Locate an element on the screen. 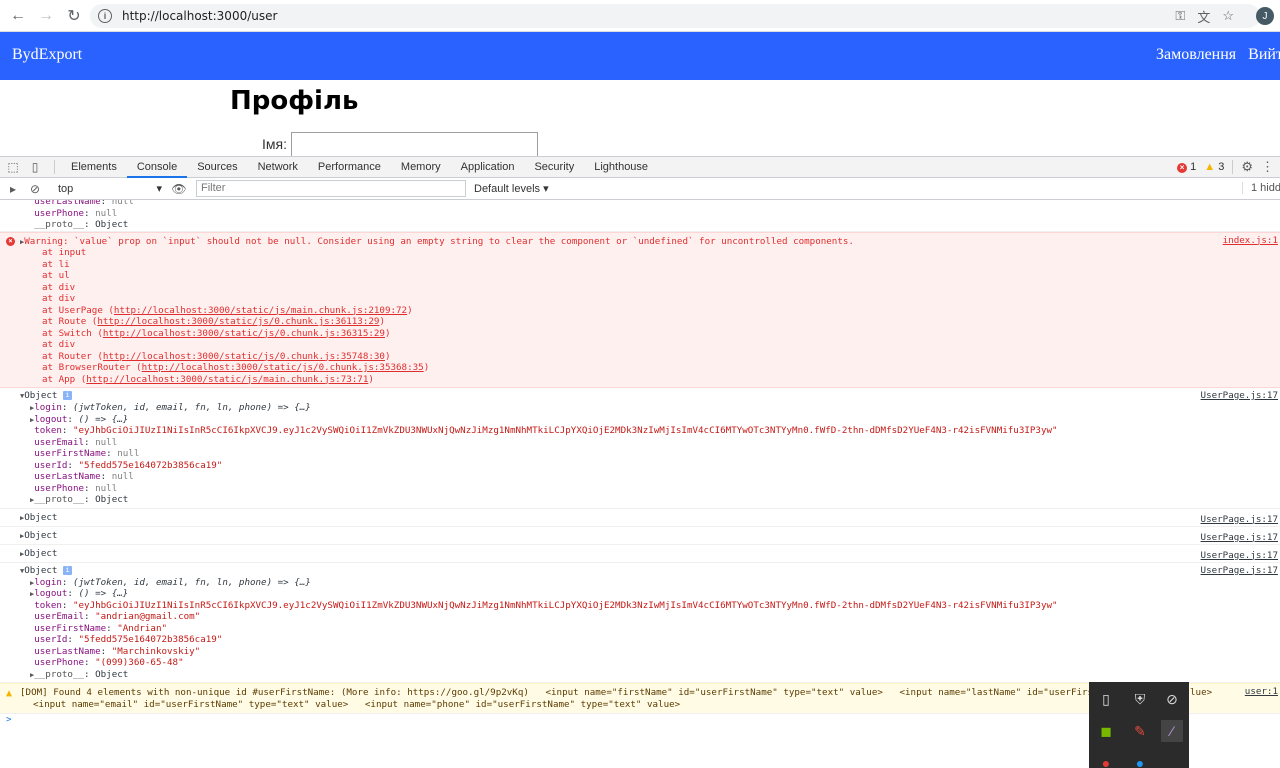 This screenshot has height=768, width=1280. security-shield-icon: ⛨ is located at coordinates (1140, 699).